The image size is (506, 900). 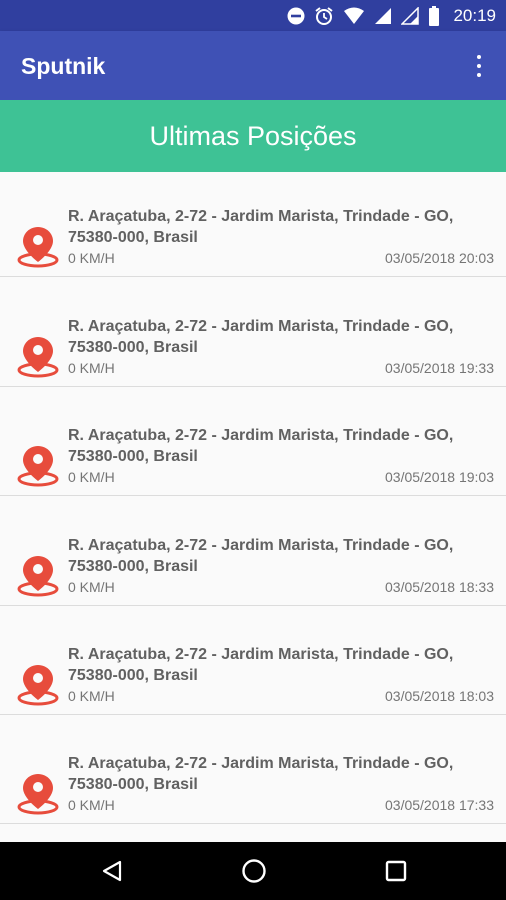 What do you see at coordinates (474, 15) in the screenshot?
I see `clock: 20:19` at bounding box center [474, 15].